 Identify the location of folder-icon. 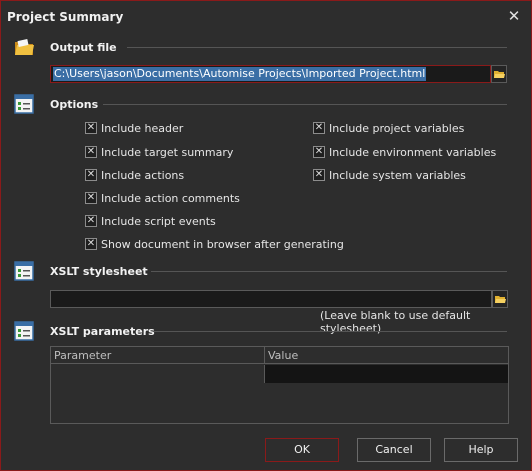
(24, 47).